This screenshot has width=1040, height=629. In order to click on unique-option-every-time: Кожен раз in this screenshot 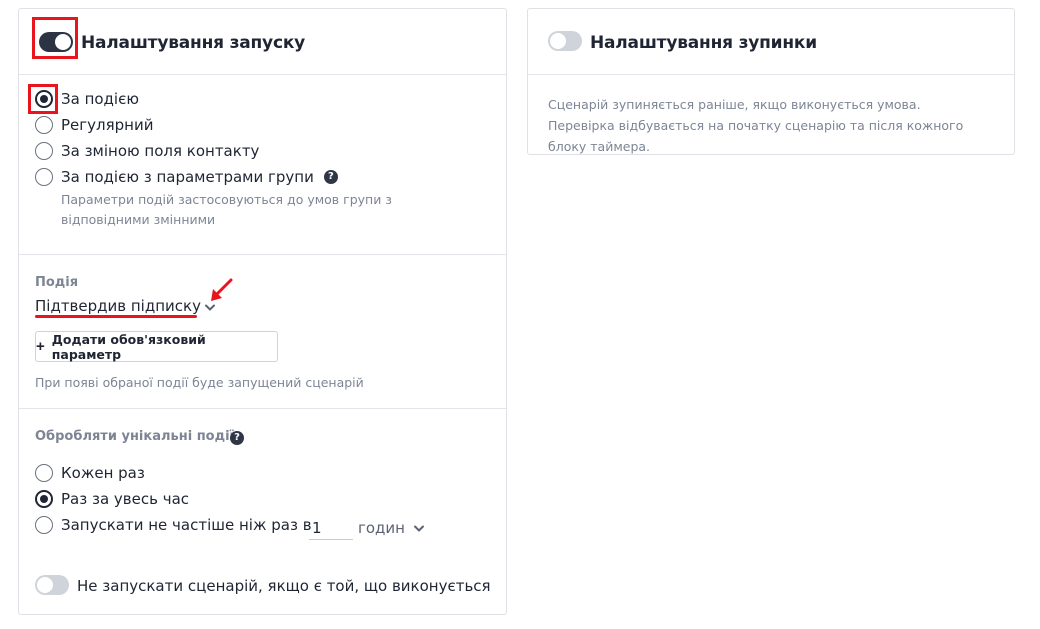, I will do `click(90, 473)`.